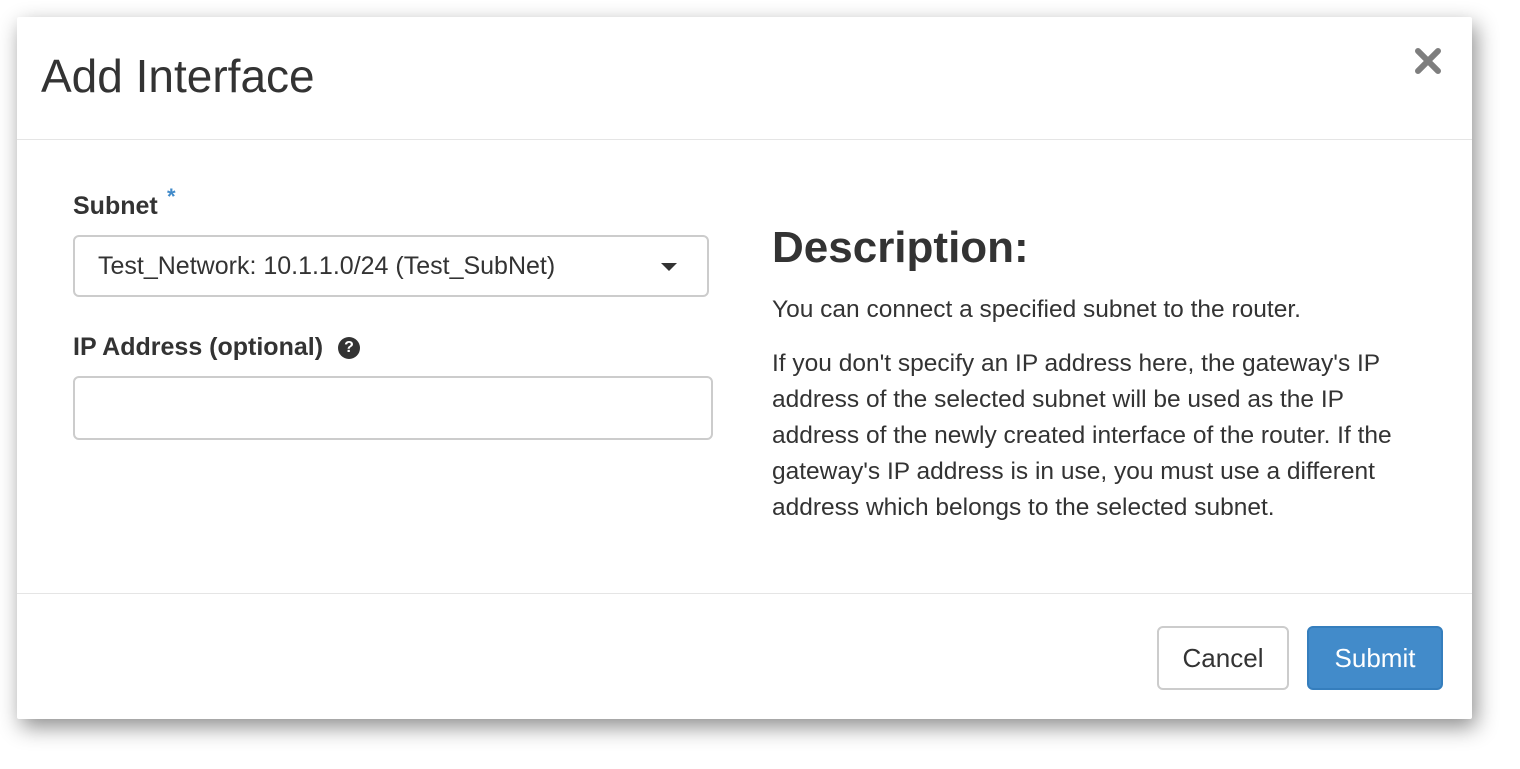 This screenshot has width=1520, height=769. Describe the element at coordinates (178, 76) in the screenshot. I see `dialog-title: Add Interface` at that location.